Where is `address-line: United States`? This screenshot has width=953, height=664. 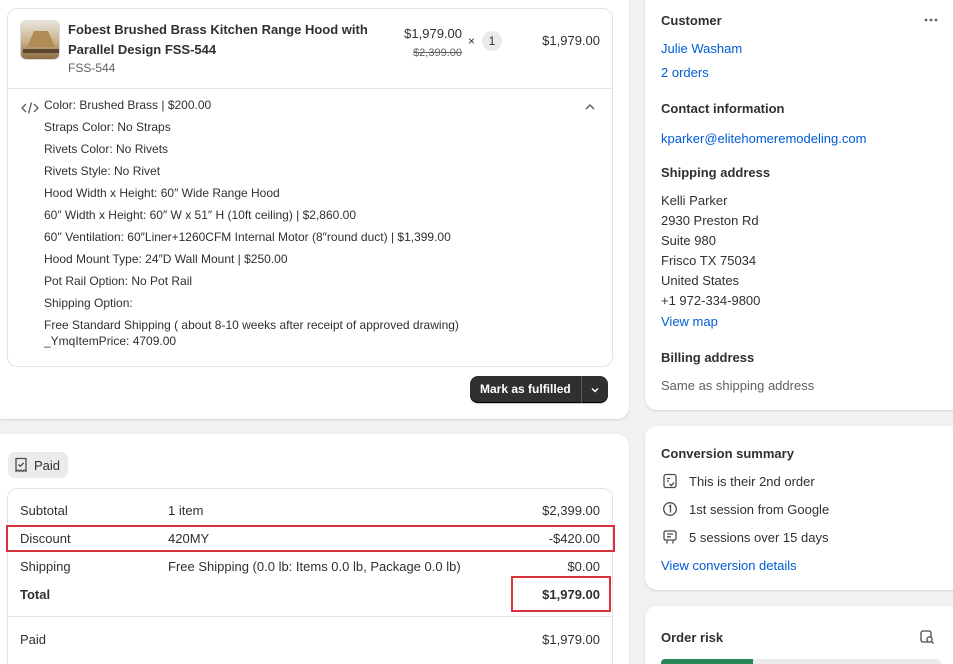 address-line: United States is located at coordinates (700, 280).